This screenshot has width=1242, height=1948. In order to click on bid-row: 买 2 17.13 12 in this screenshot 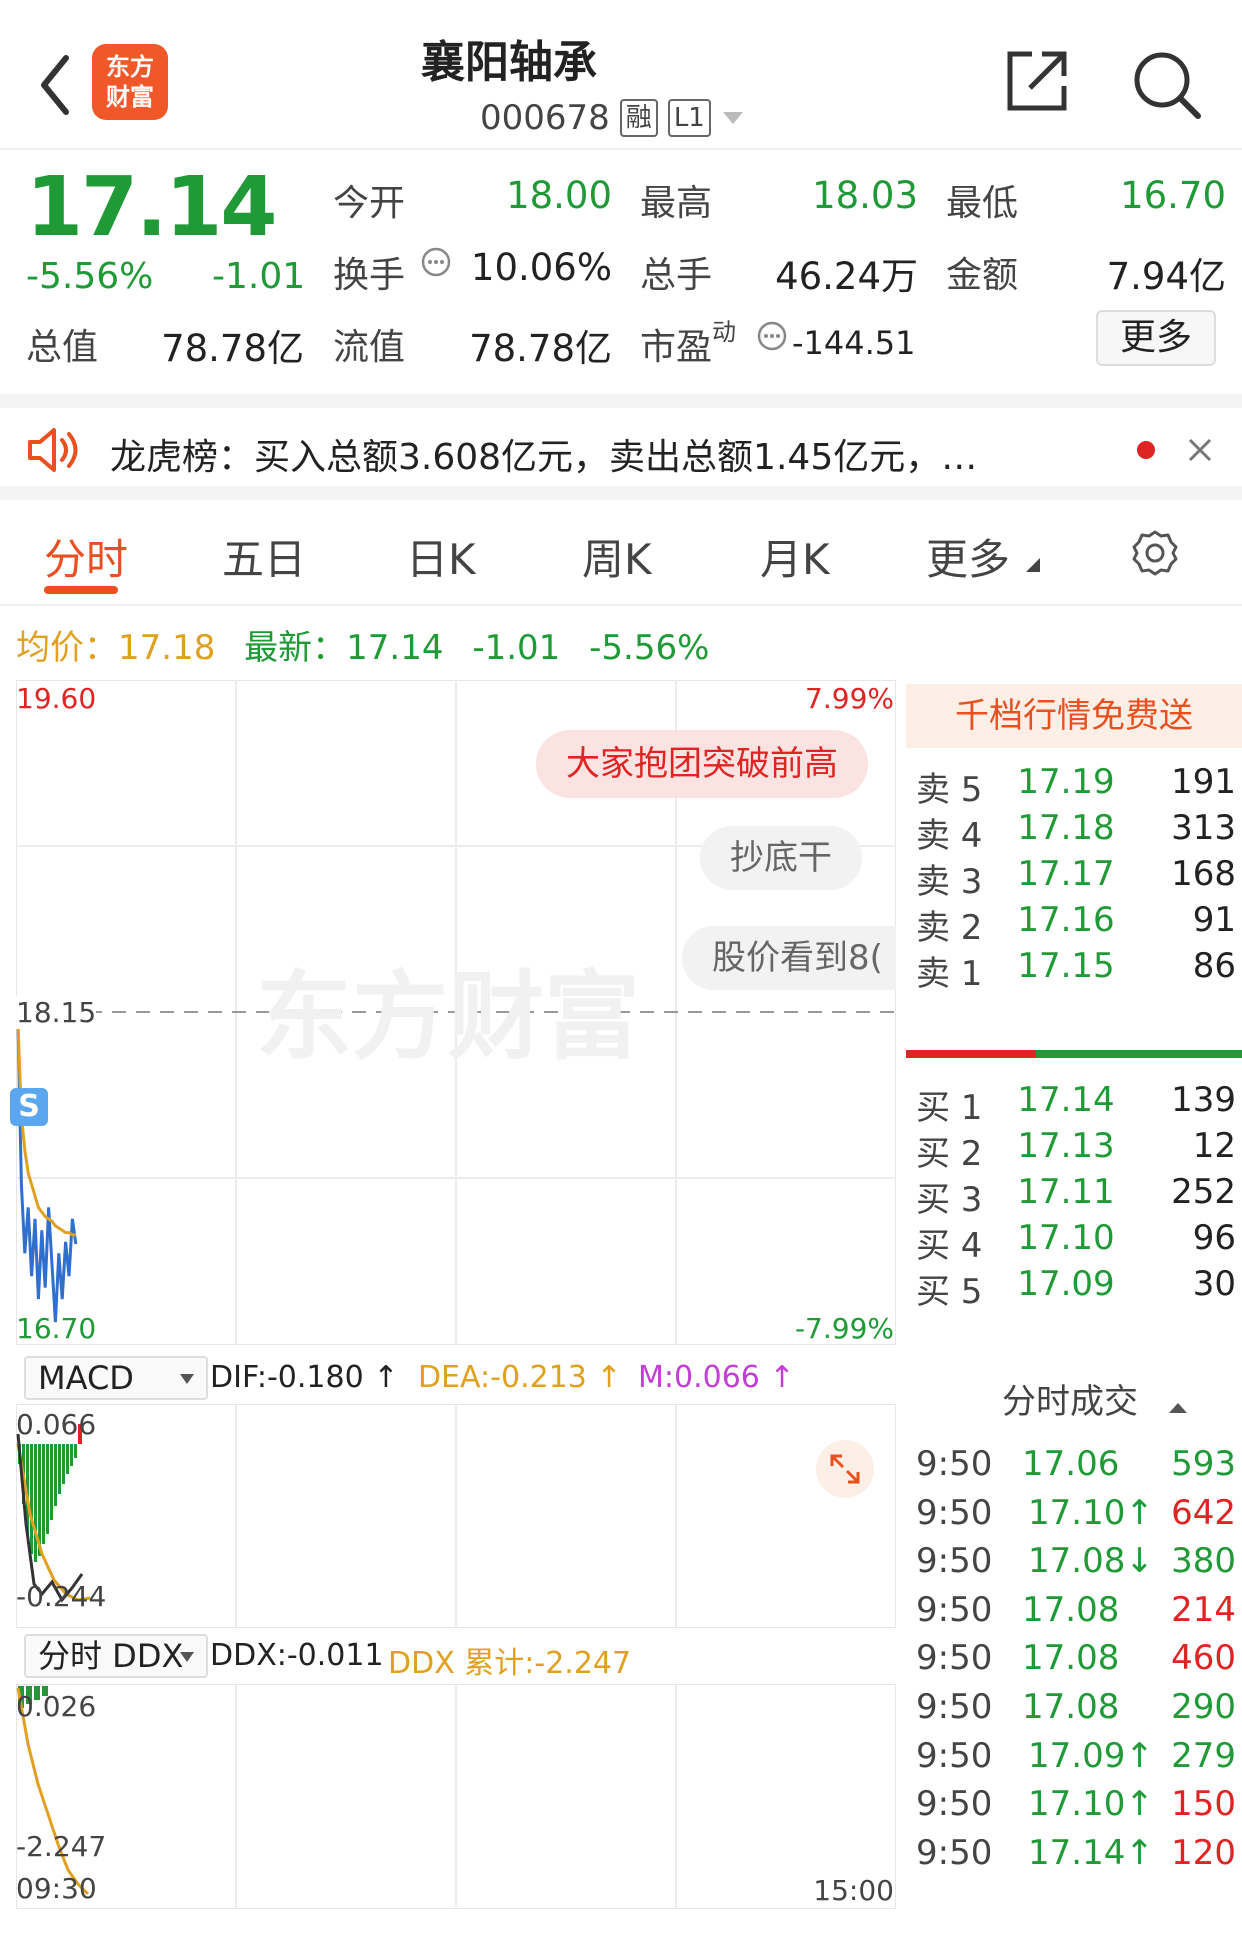, I will do `click(1074, 1151)`.